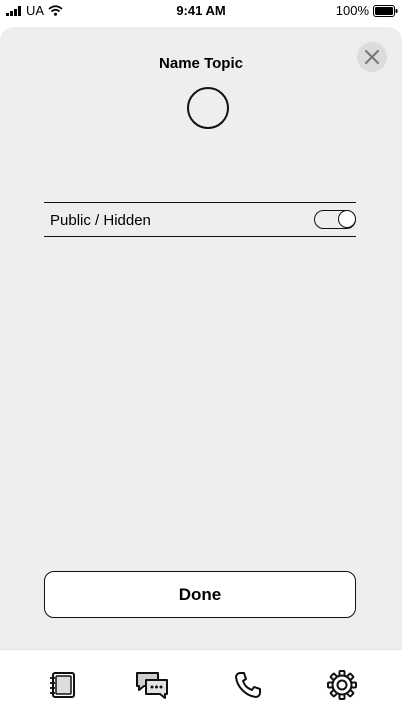  I want to click on gear-icon, so click(342, 685).